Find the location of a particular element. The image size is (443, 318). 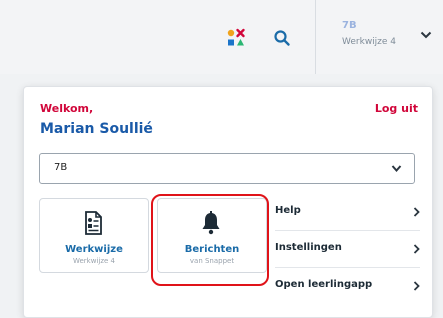

search-icon is located at coordinates (282, 38).